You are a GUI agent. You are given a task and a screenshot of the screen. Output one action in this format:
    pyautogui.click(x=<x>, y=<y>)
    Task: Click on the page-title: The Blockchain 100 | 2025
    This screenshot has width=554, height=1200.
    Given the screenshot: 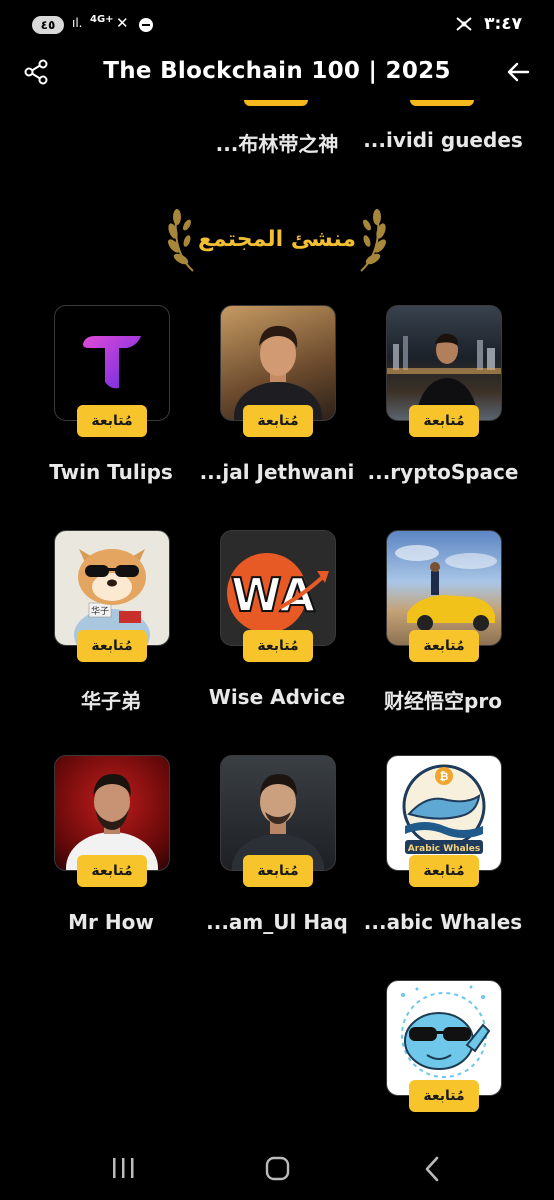 What is the action you would take?
    pyautogui.click(x=277, y=71)
    